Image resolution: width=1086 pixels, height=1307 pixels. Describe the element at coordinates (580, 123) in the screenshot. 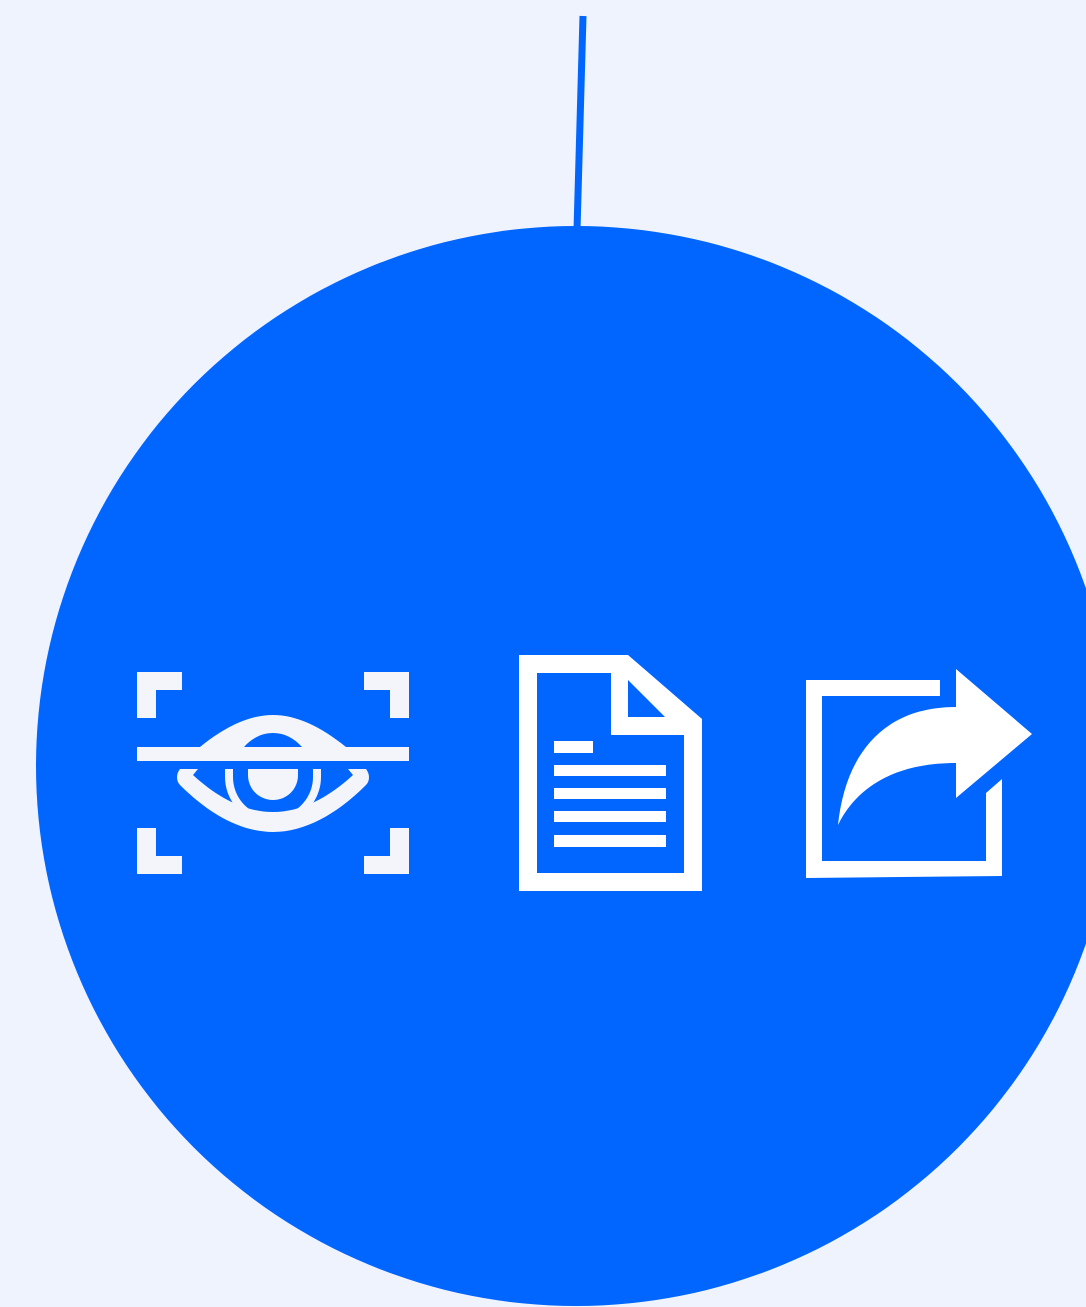

I see `hanging-string` at that location.